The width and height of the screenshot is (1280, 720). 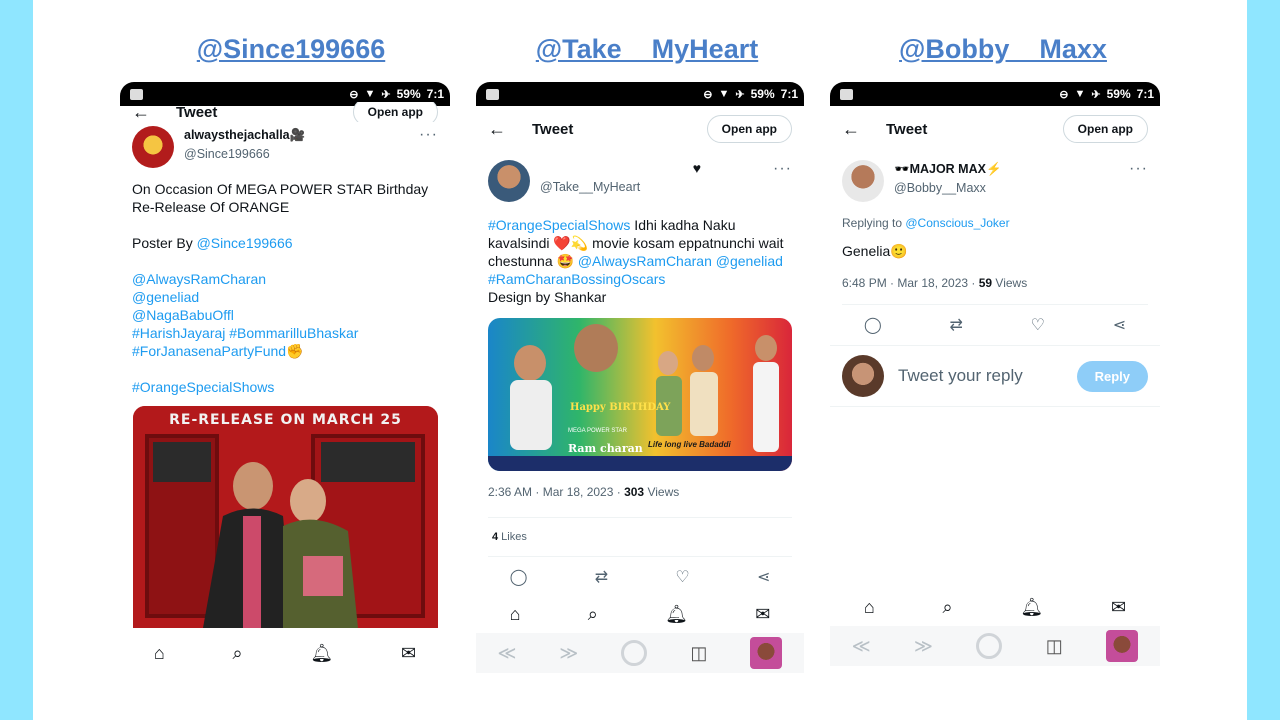 What do you see at coordinates (512, 537) in the screenshot?
I see `likes-label: Likes` at bounding box center [512, 537].